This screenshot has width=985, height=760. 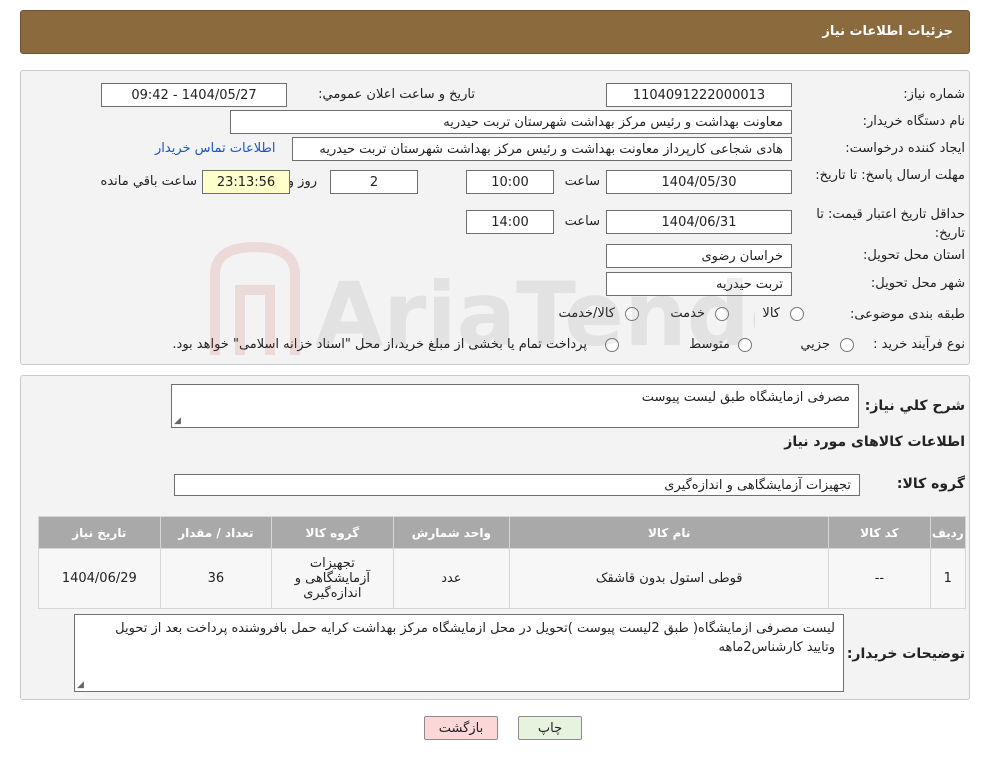 What do you see at coordinates (396, 94) in the screenshot?
I see `announce-date-label: تاریخ و ساعت اعلان عمومي:` at bounding box center [396, 94].